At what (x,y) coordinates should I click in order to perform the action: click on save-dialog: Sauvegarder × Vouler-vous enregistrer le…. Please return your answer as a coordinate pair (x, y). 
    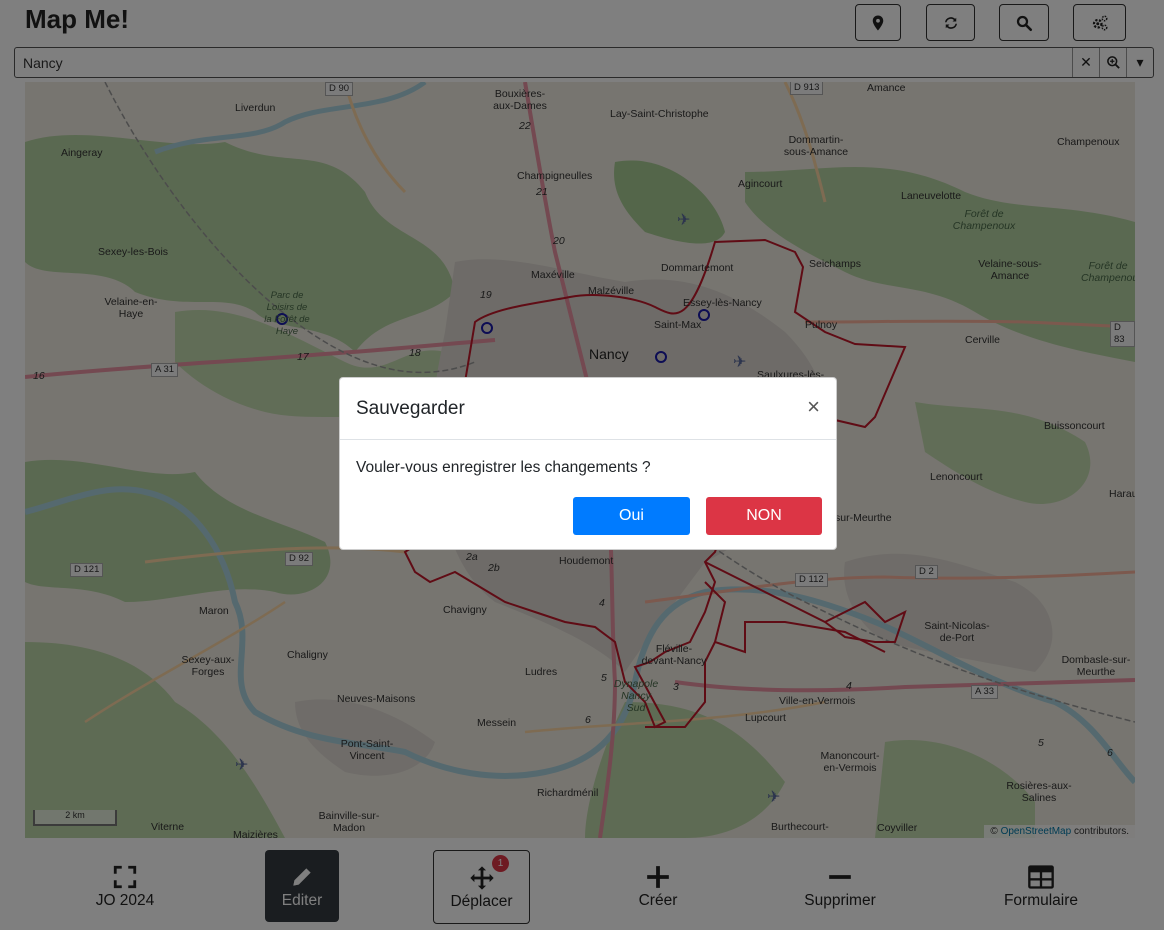
    Looking at the image, I should click on (588, 463).